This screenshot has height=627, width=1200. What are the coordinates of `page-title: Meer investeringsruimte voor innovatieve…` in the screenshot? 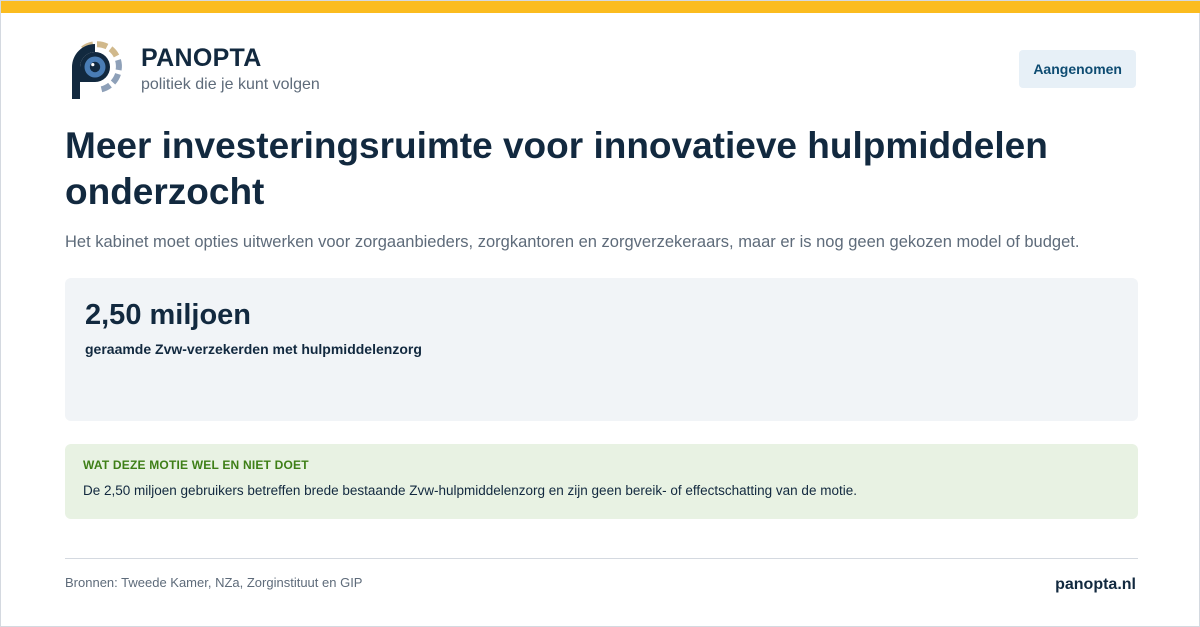 It's located at (556, 168).